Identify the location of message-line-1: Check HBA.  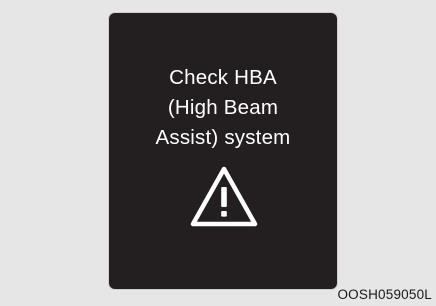
(223, 77).